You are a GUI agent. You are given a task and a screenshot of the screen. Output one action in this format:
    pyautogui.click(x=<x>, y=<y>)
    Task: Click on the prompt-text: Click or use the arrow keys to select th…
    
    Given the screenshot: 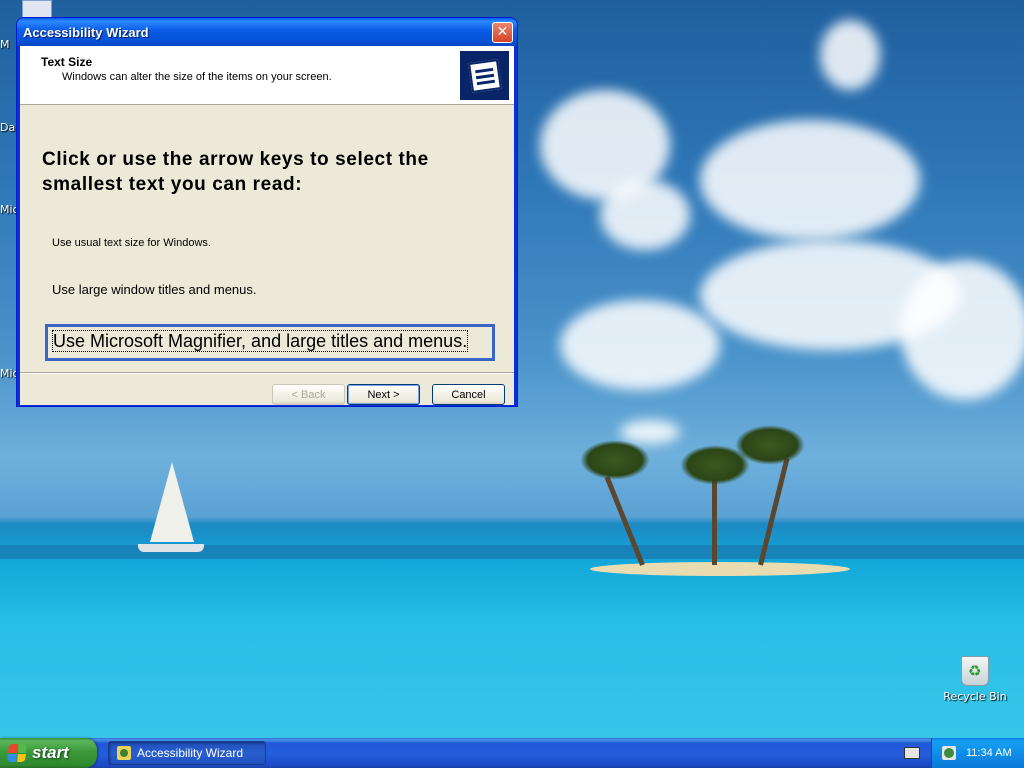 What is the action you would take?
    pyautogui.click(x=235, y=172)
    